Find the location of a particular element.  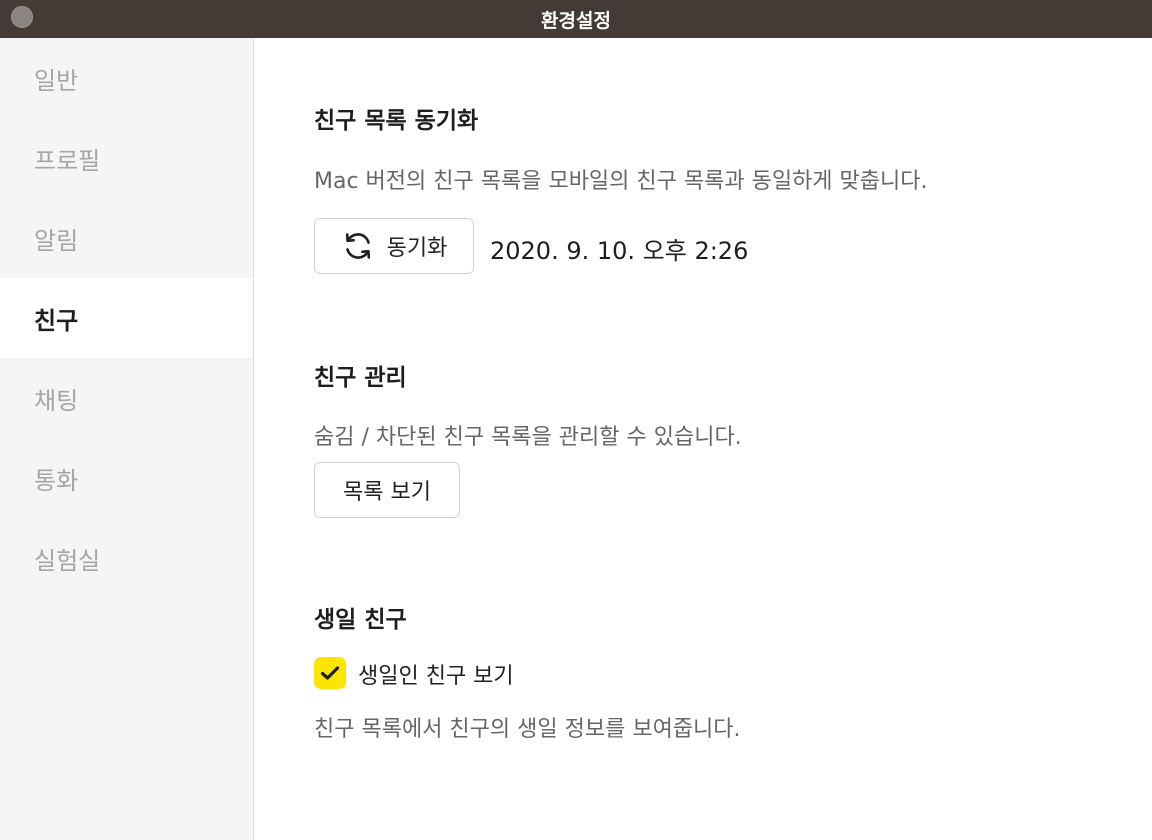

window-title: 환경설정 is located at coordinates (576, 20).